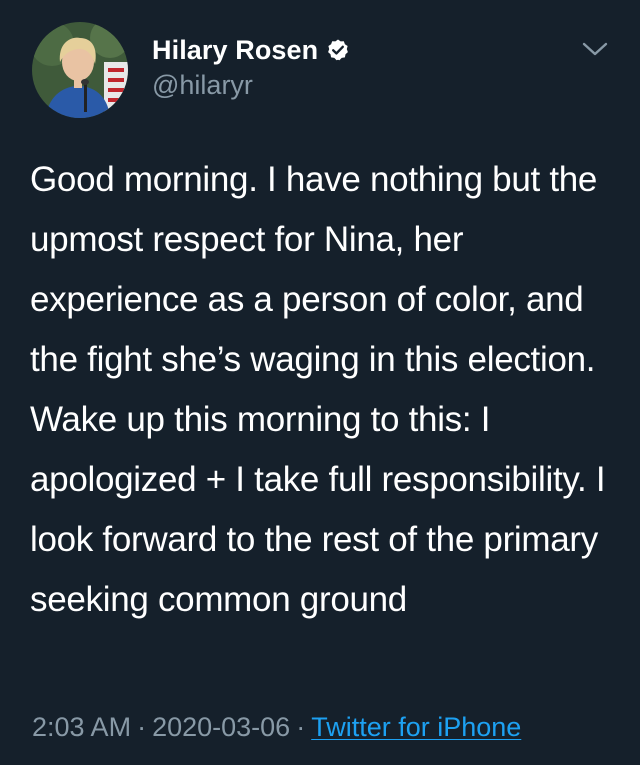 The image size is (640, 765). Describe the element at coordinates (251, 85) in the screenshot. I see `user-handle: @hilaryr` at that location.